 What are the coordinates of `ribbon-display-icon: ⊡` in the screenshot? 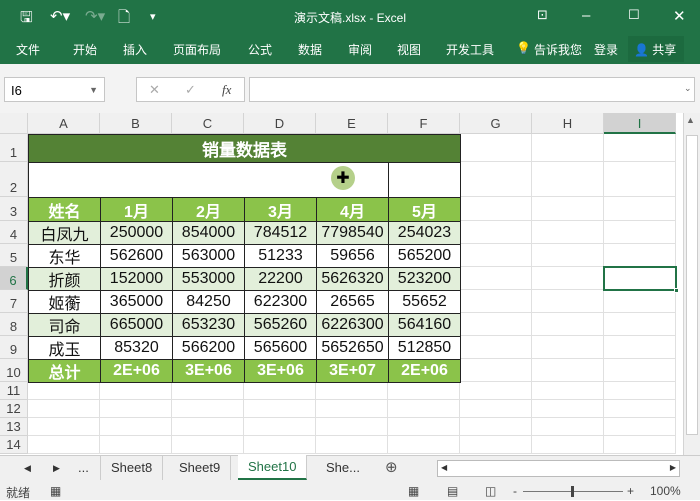 It's located at (542, 15).